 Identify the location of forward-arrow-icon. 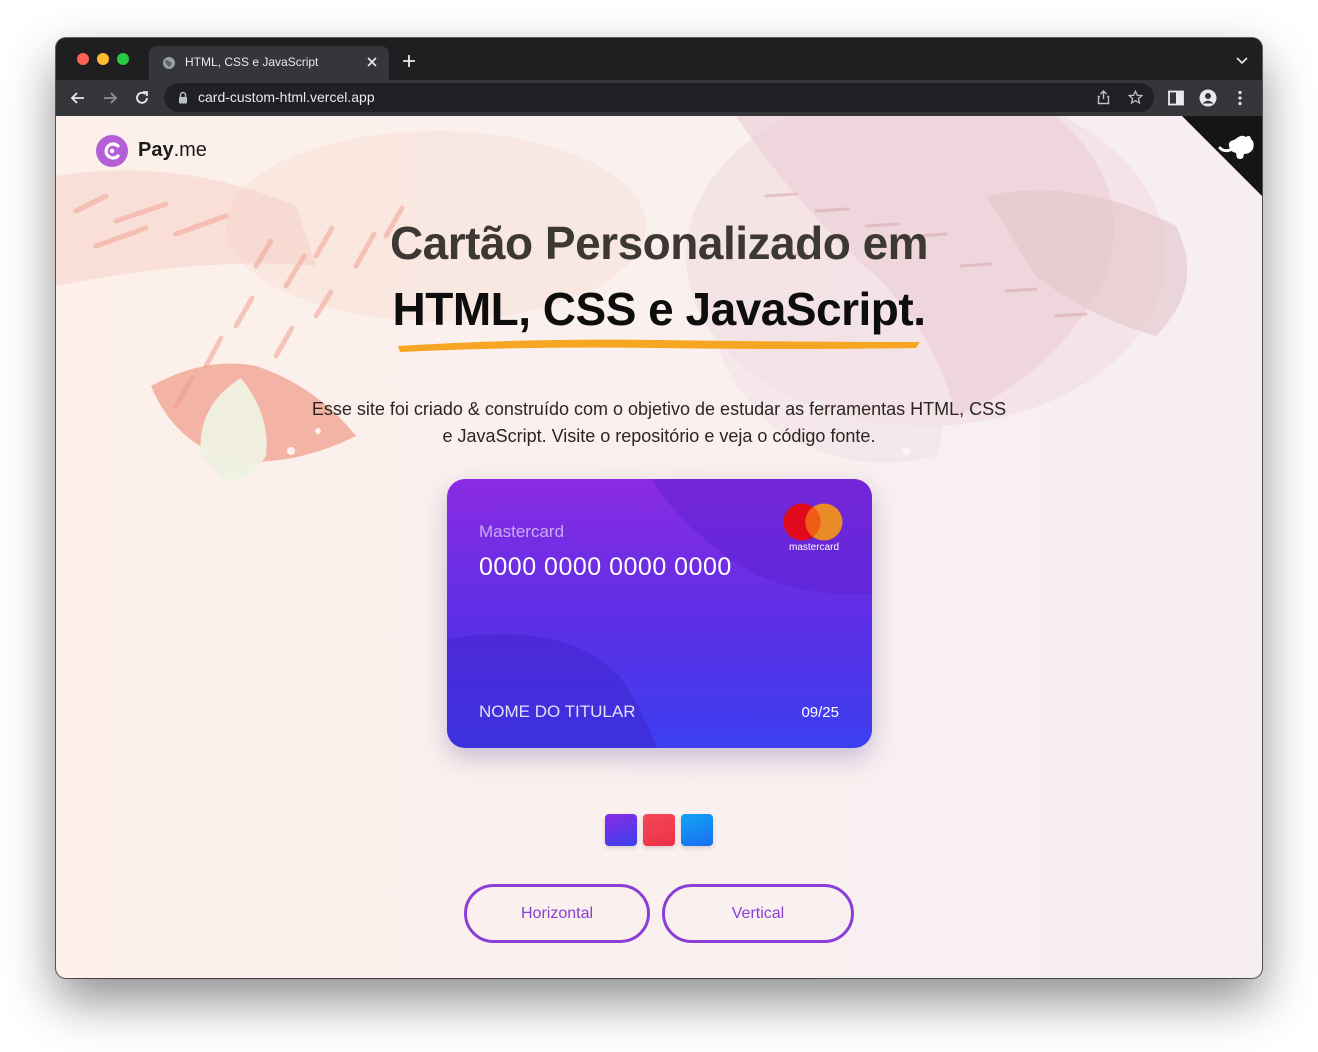
(110, 98).